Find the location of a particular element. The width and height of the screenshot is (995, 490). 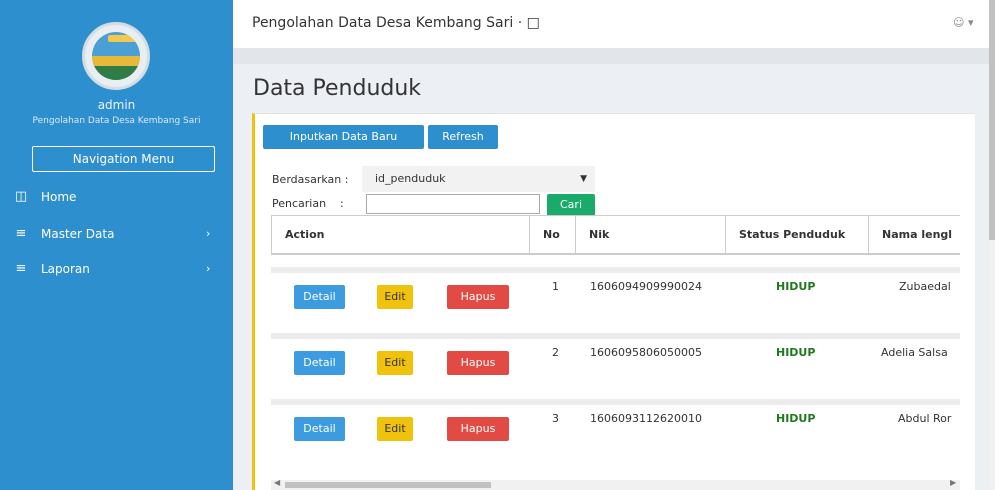

cell-nik: 1606095806050005 is located at coordinates (646, 352).